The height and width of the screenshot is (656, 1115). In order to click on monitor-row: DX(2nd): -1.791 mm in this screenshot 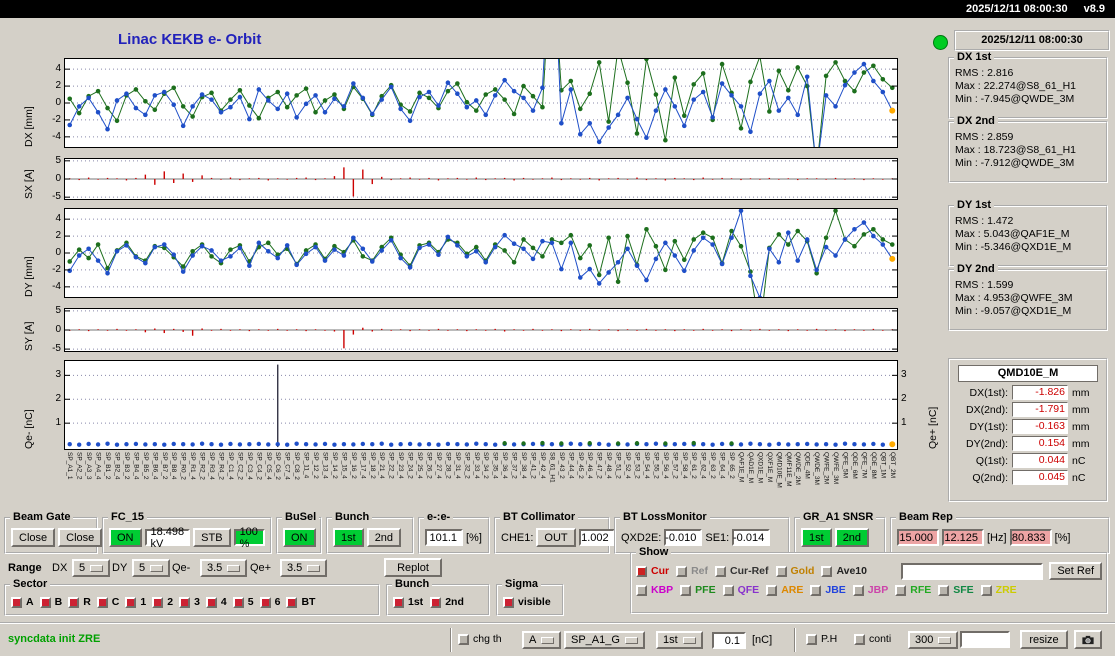, I will do `click(1028, 409)`.